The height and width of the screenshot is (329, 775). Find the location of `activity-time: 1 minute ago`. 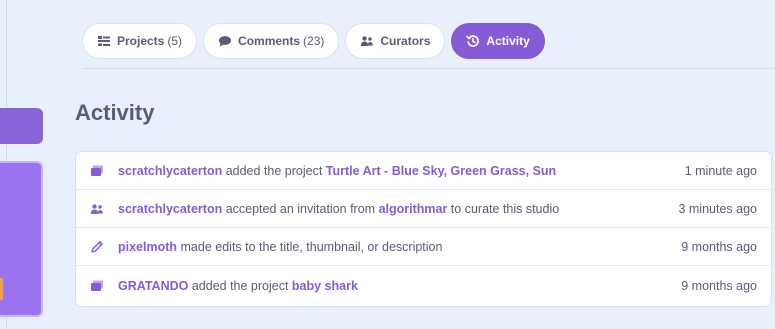

activity-time: 1 minute ago is located at coordinates (720, 170).